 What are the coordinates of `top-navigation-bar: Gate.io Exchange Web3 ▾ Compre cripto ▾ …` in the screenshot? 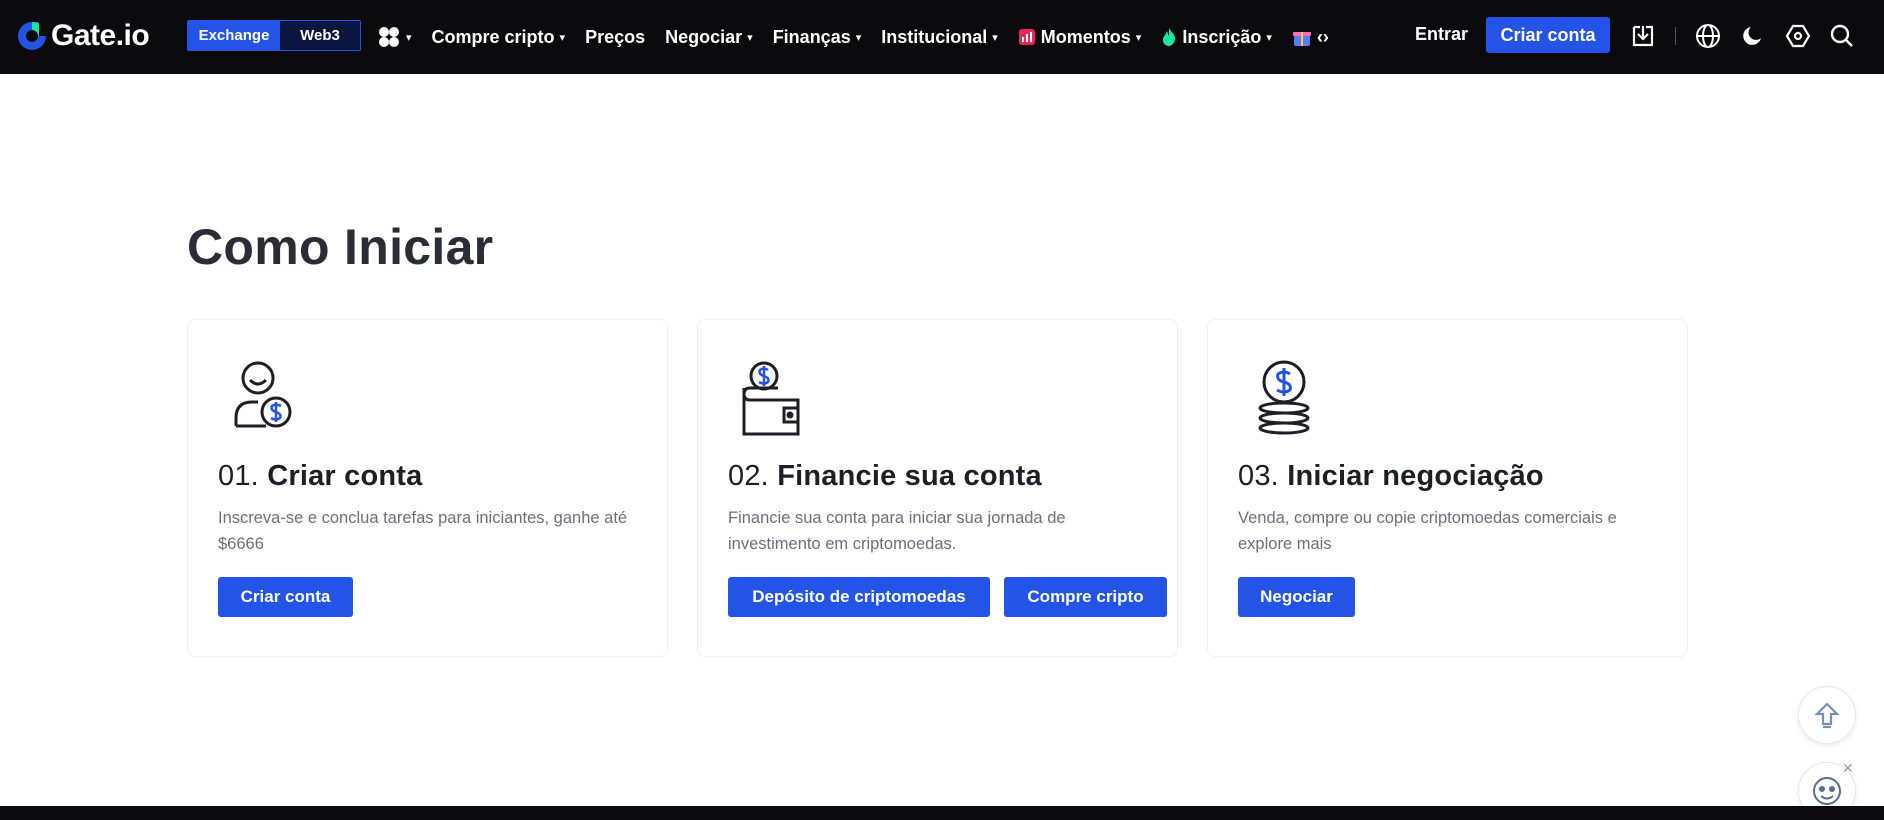 It's located at (942, 37).